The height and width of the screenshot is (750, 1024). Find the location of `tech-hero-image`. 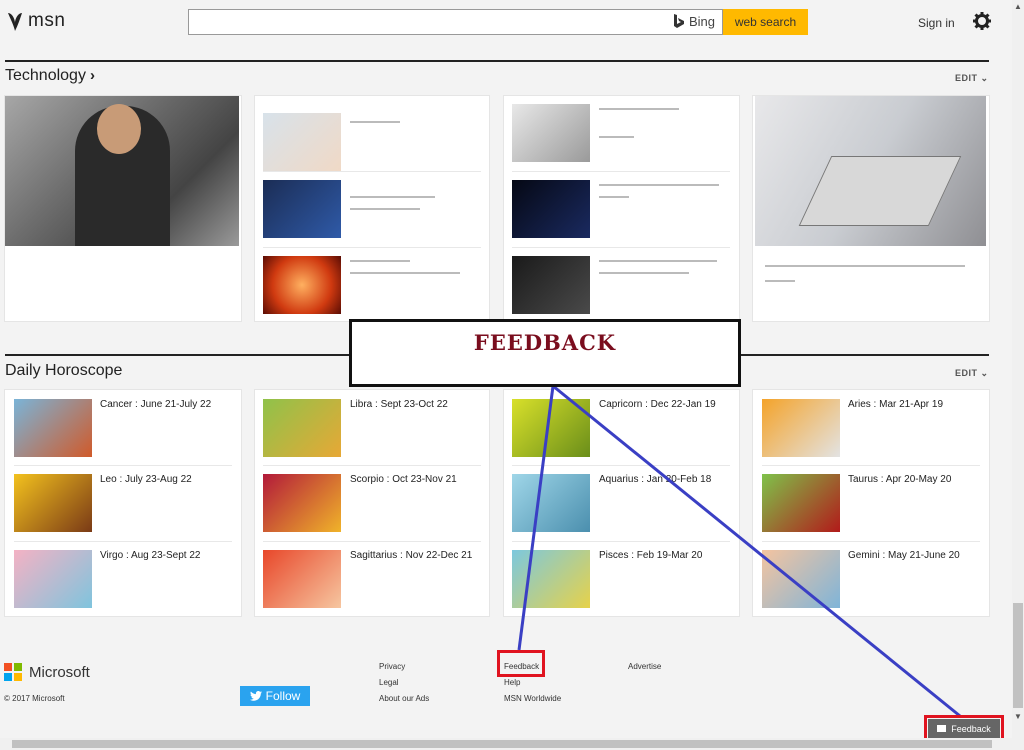

tech-hero-image is located at coordinates (122, 171).